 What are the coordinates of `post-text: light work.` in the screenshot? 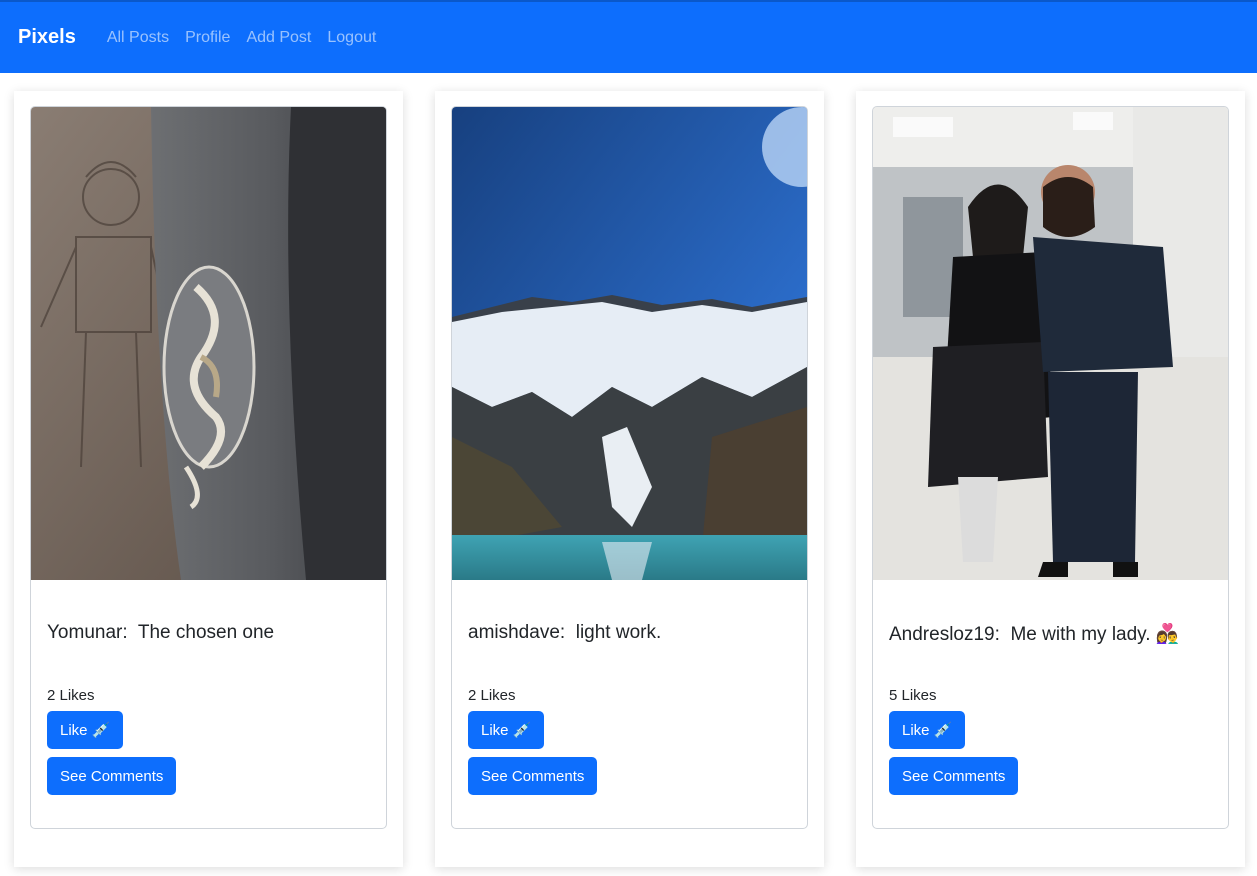 It's located at (618, 632).